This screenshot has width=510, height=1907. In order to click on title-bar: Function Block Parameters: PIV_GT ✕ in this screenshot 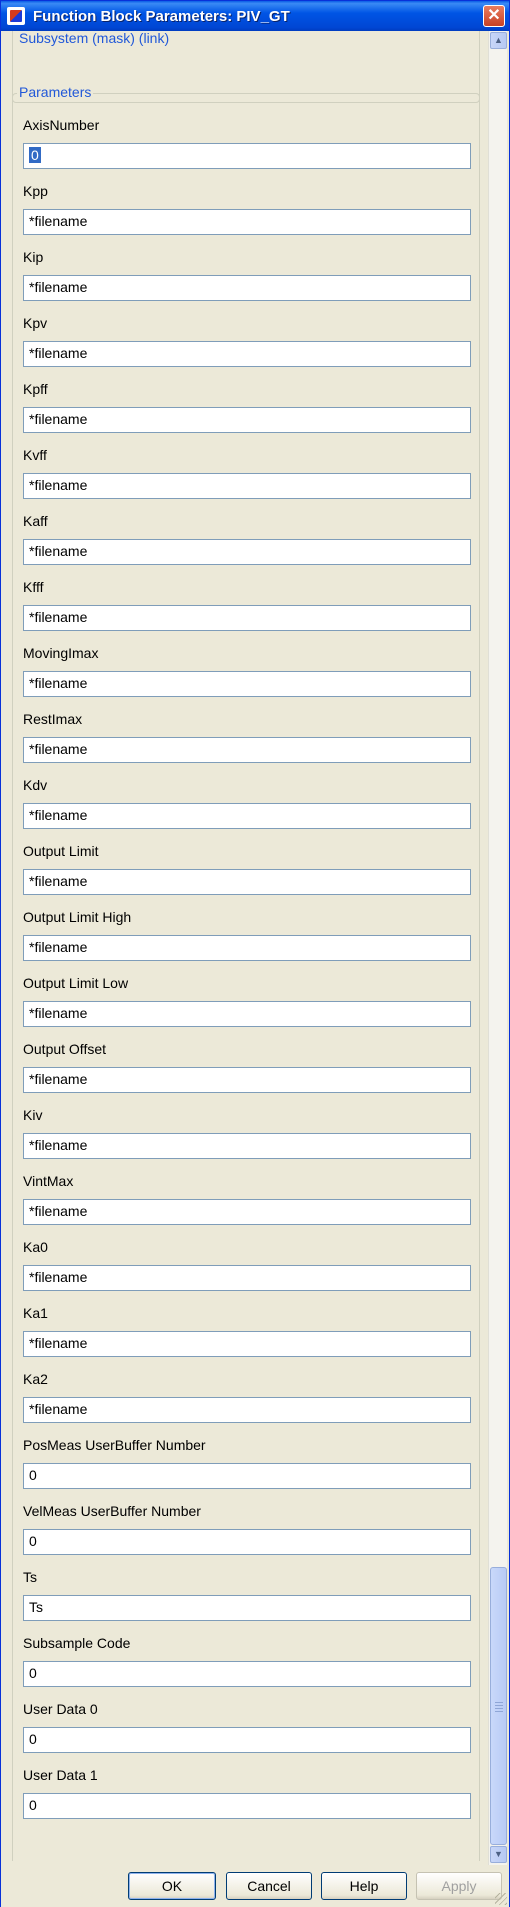, I will do `click(255, 16)`.